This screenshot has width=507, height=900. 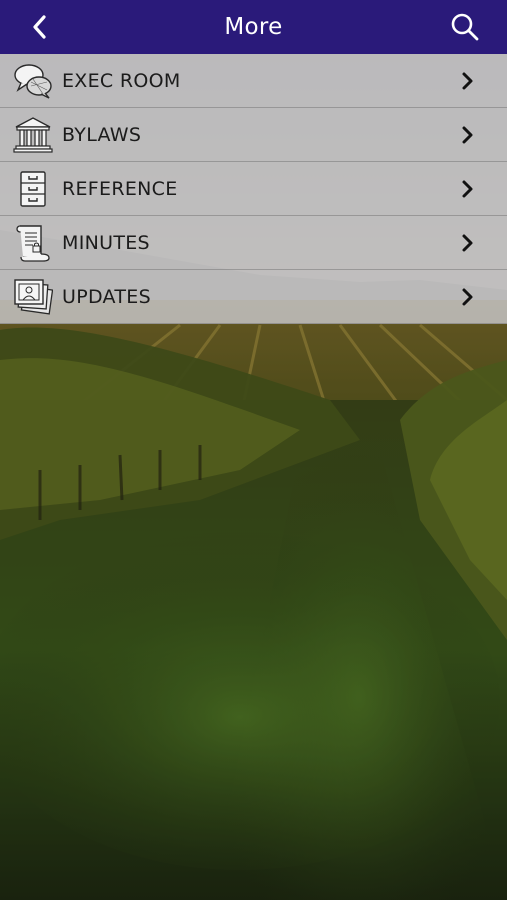 What do you see at coordinates (121, 80) in the screenshot?
I see `menu-item-label: EXEC ROOM` at bounding box center [121, 80].